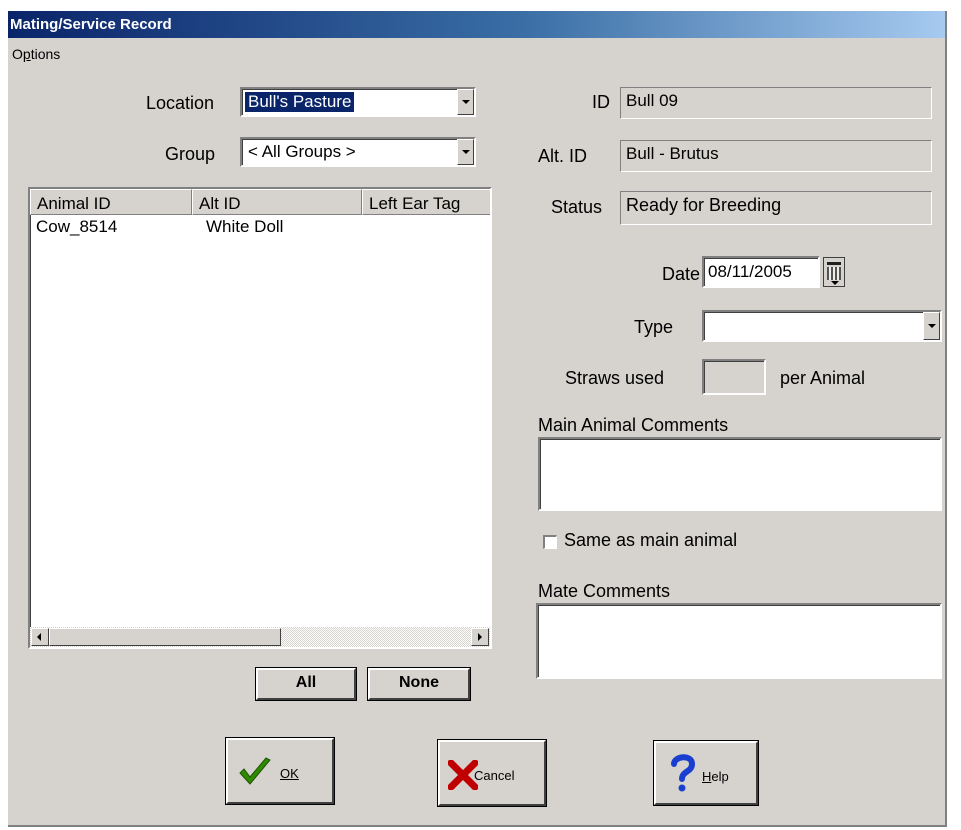 The width and height of the screenshot is (961, 830). What do you see at coordinates (494, 775) in the screenshot?
I see `cancel-label: Cancel` at bounding box center [494, 775].